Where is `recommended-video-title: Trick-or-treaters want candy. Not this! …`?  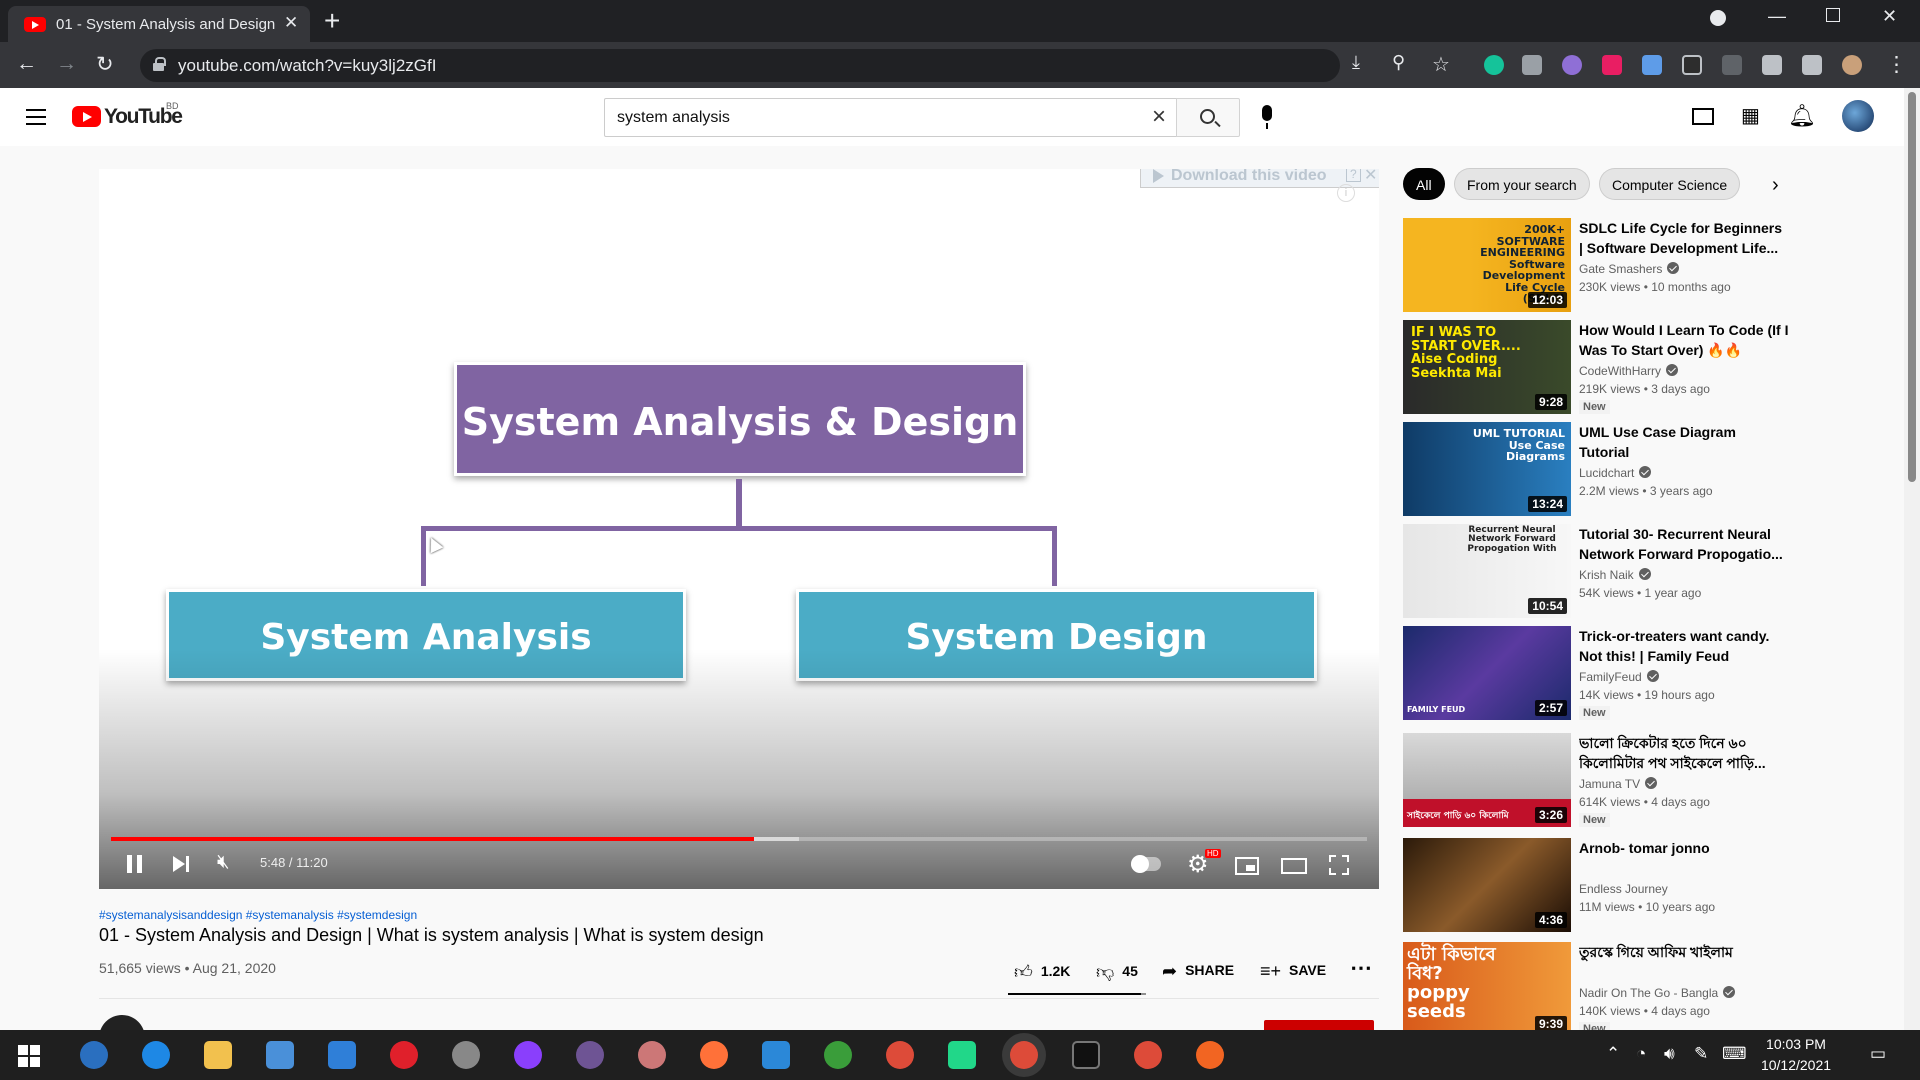
recommended-video-title: Trick-or-treaters want candy. Not this! … is located at coordinates (1684, 646).